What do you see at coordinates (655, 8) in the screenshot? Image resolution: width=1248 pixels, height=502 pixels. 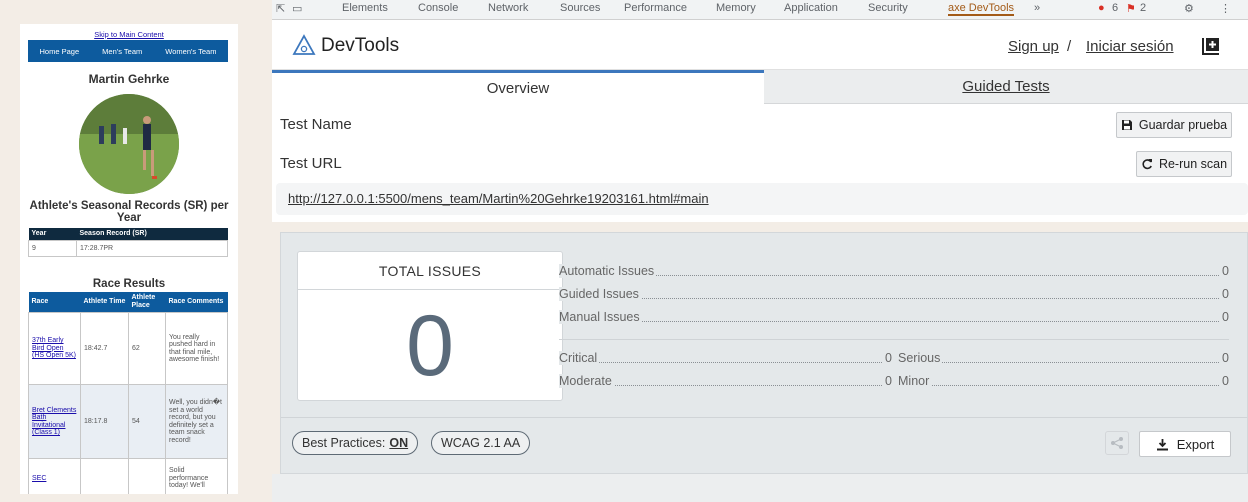 I see `tab-performance: Performance` at bounding box center [655, 8].